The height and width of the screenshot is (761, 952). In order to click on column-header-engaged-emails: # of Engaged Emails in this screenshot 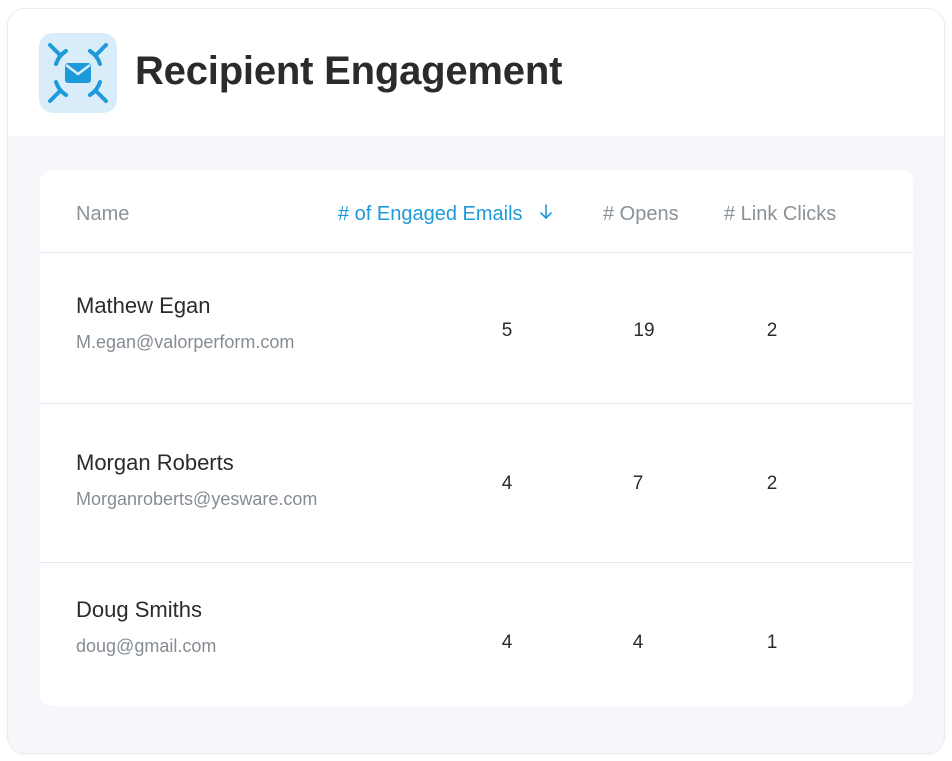, I will do `click(430, 214)`.